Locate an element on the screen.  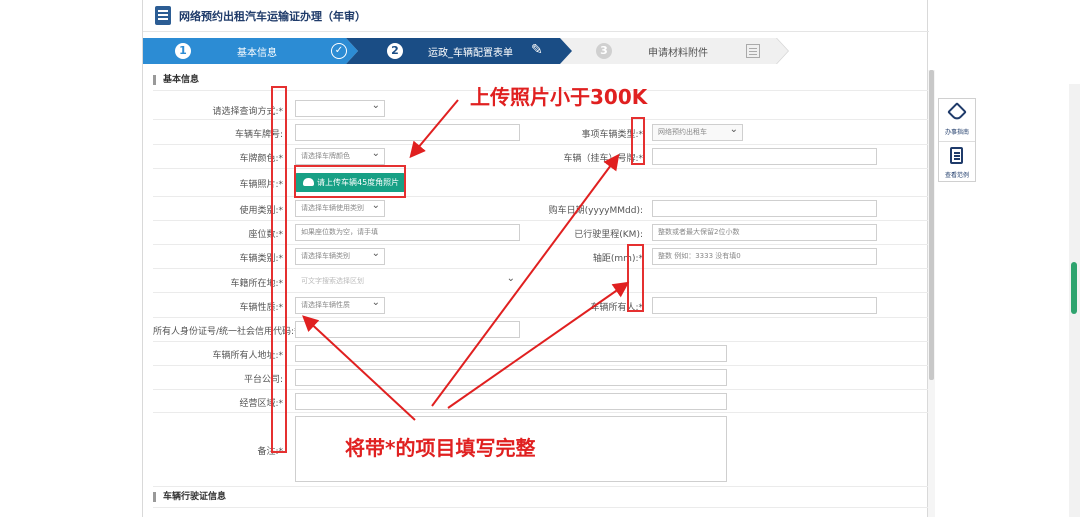
guide-label: 办事指南 is located at coordinates (956, 132).